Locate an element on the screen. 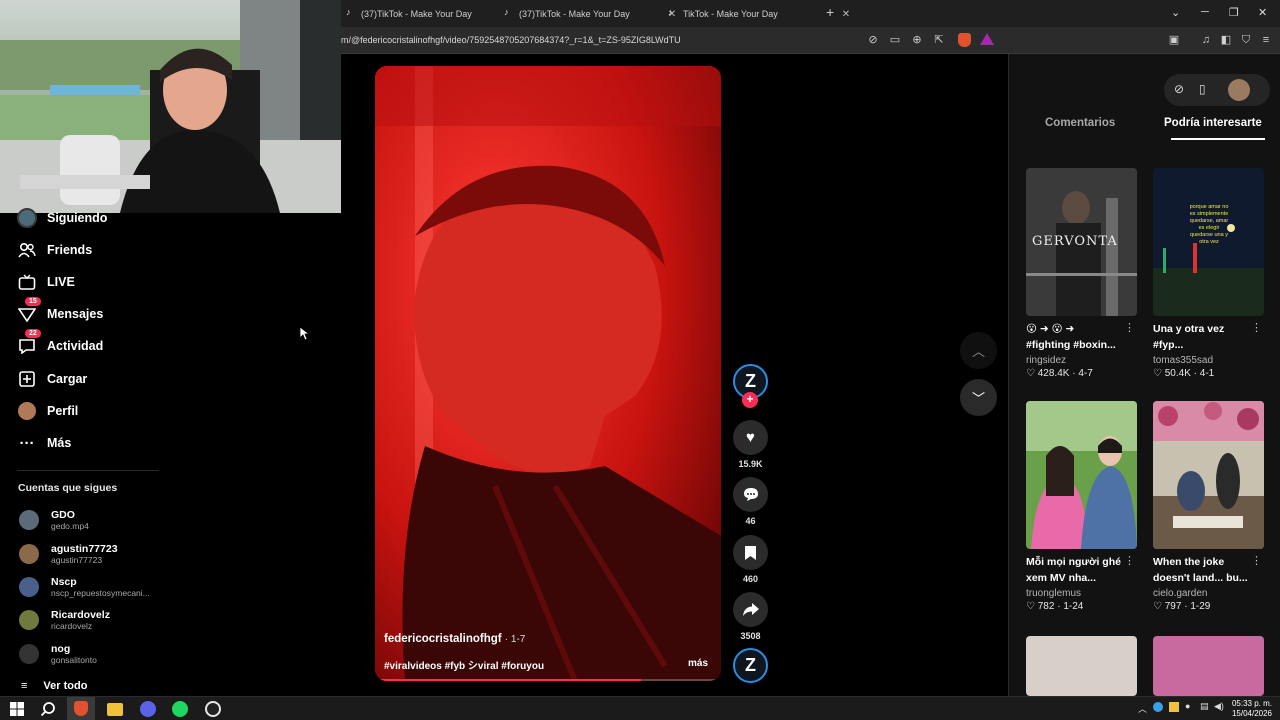  save-action: 460 is located at coordinates (750, 559).